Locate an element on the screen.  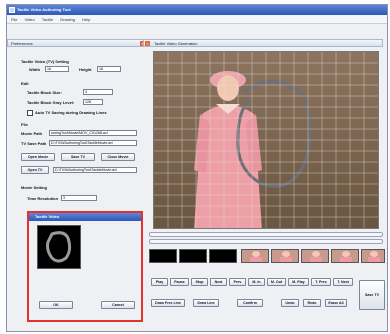
tactile-setting-header: Tactile Video (TV) Setting is located at coordinates (45, 61).